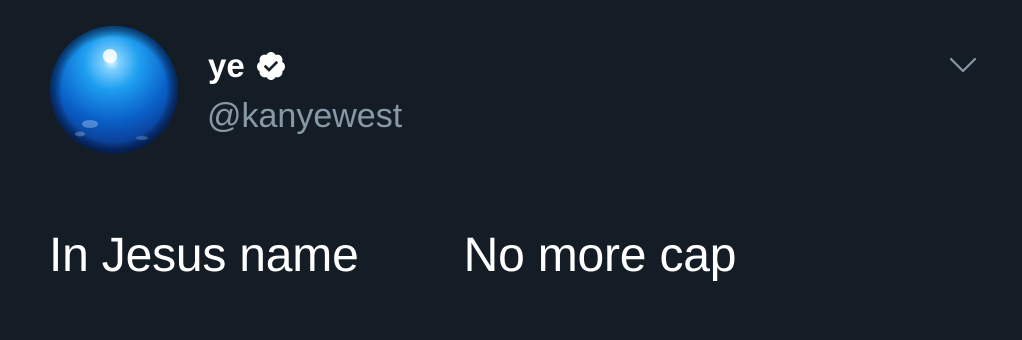 Image resolution: width=1022 pixels, height=340 pixels. I want to click on verified-badge-icon, so click(271, 66).